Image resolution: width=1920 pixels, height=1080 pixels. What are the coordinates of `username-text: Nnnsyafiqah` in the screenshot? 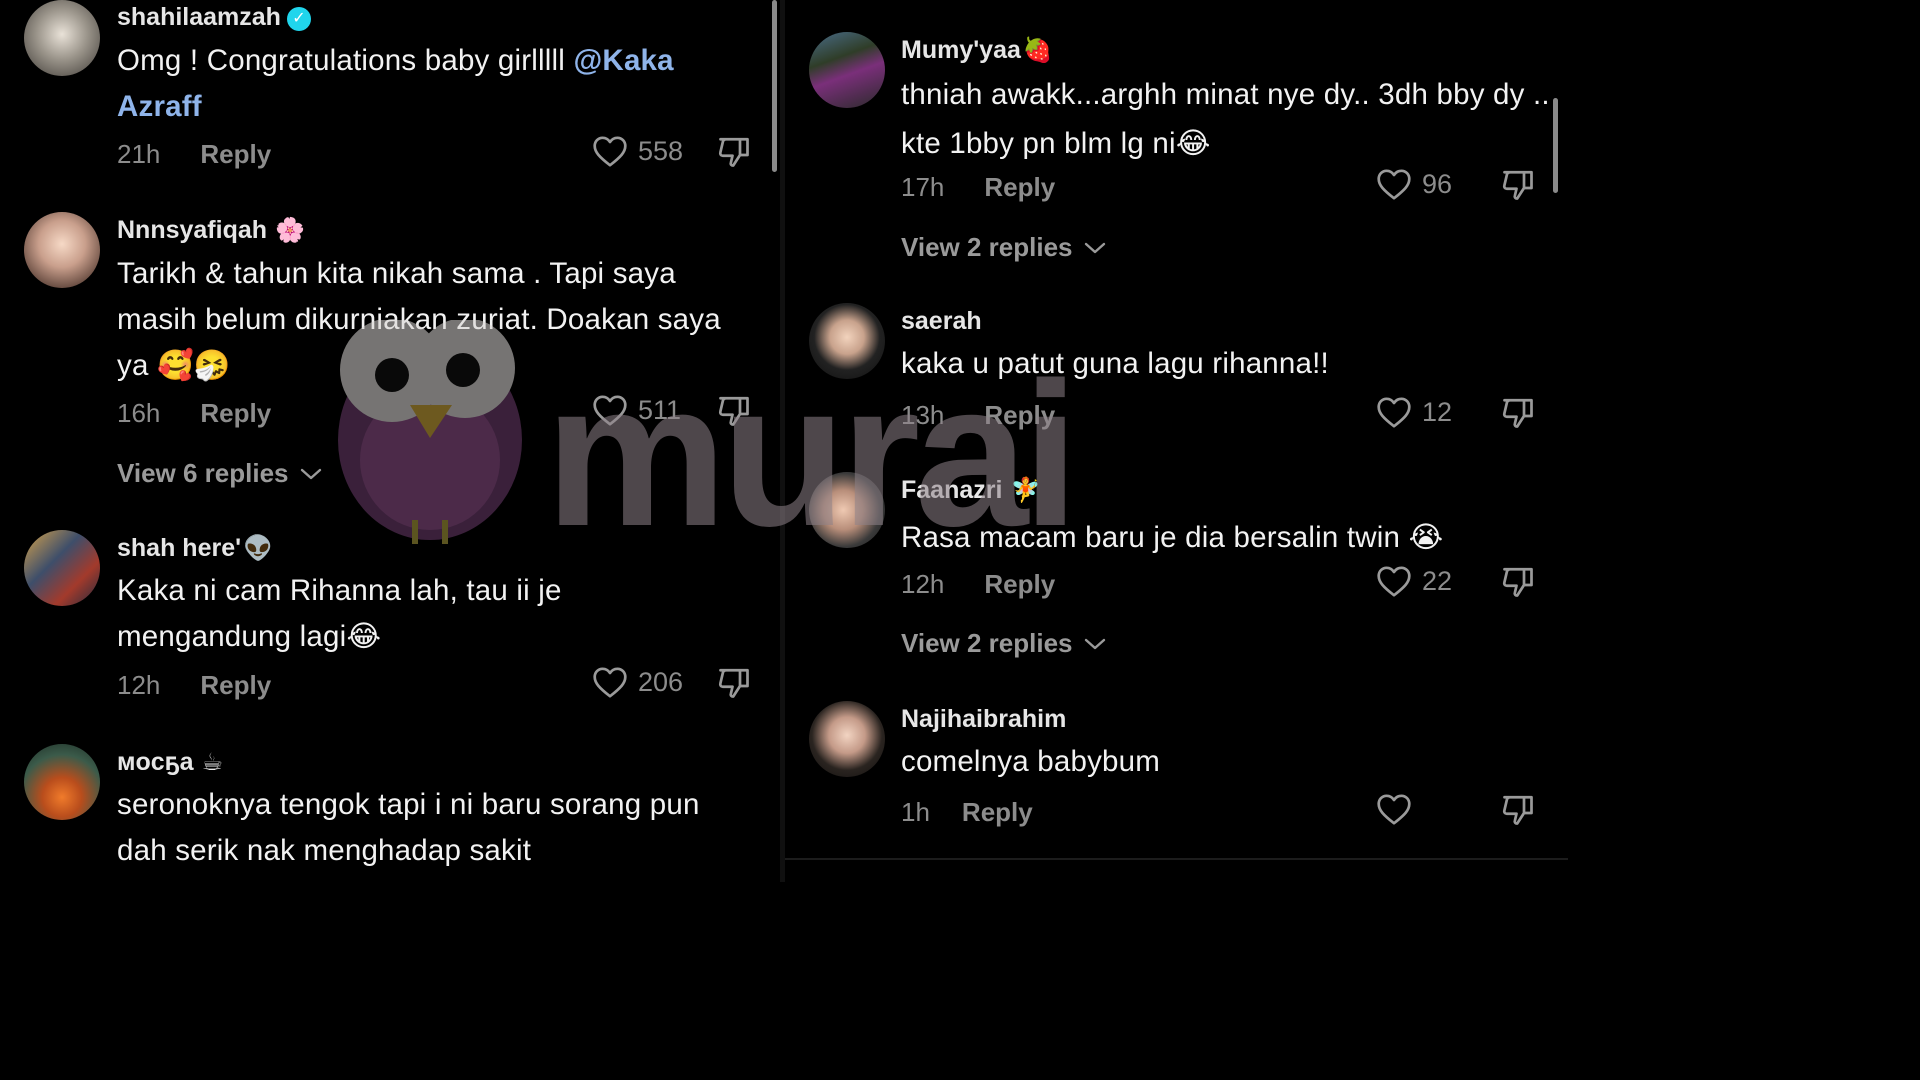 It's located at (192, 230).